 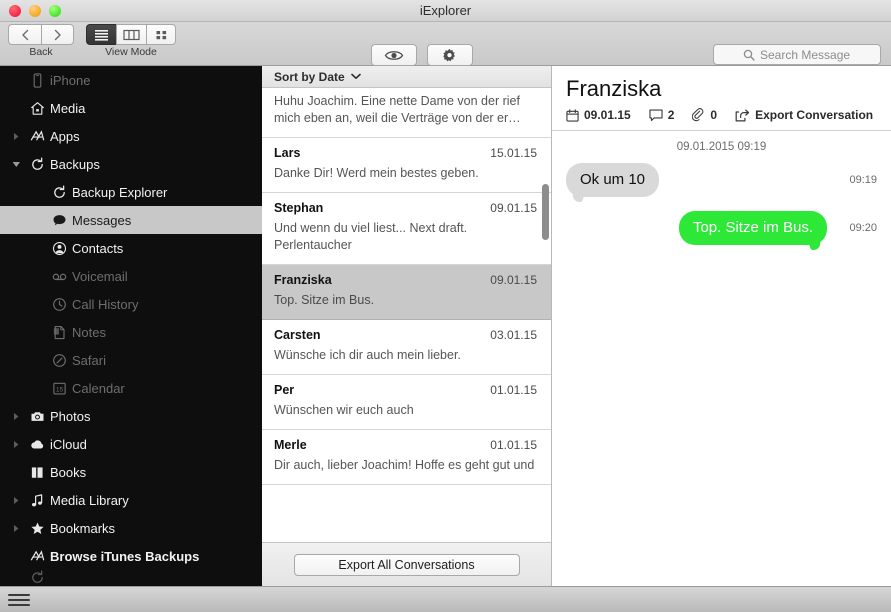 I want to click on clock-icon, so click(x=59, y=304).